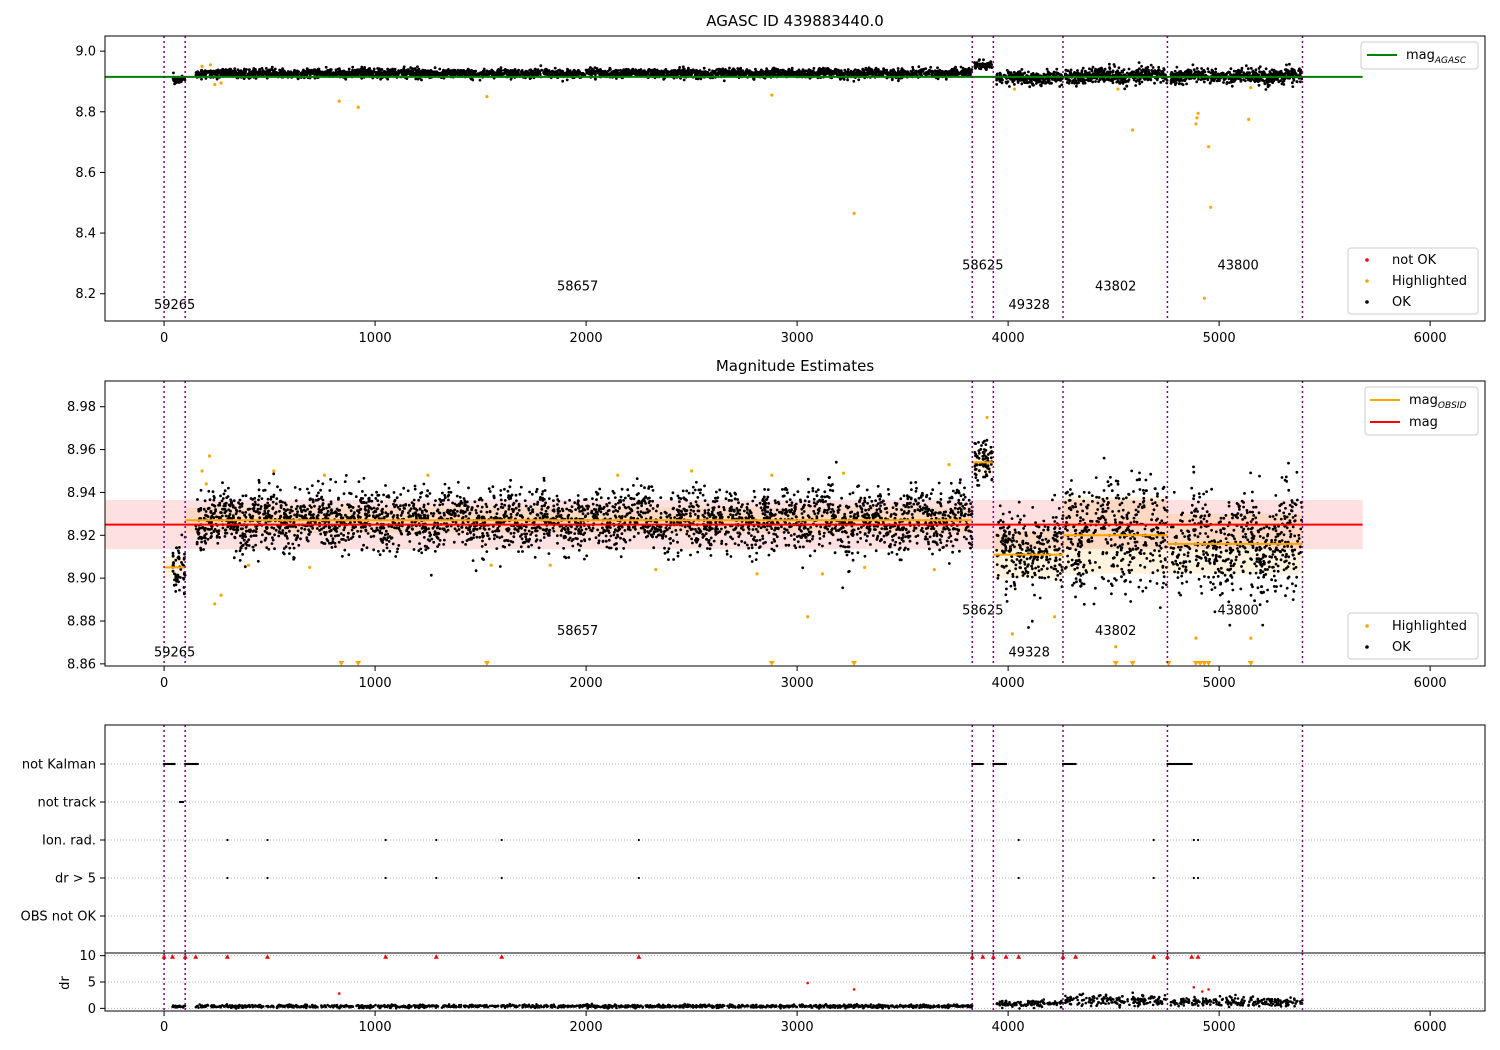  What do you see at coordinates (85, 52) in the screenshot?
I see `y-tick-label: 9.0` at bounding box center [85, 52].